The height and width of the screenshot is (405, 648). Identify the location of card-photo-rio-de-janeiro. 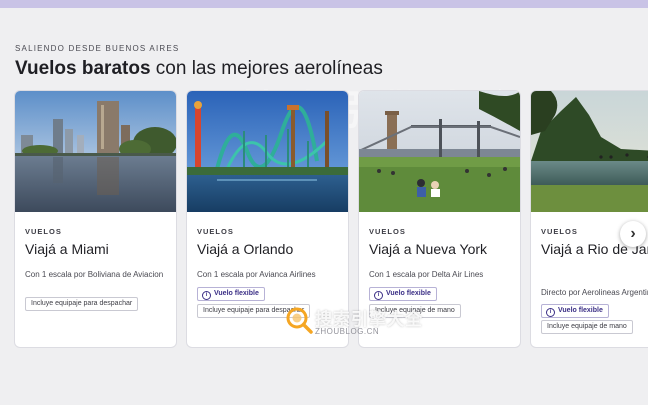
(589, 151).